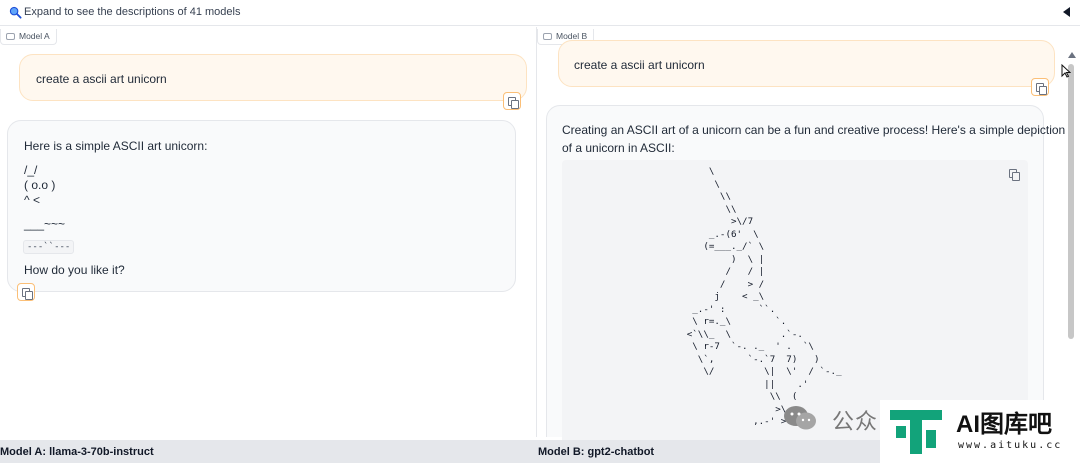 The image size is (1080, 463). I want to click on brand-badge: AI图库吧 www.aituku.cc, so click(980, 431).